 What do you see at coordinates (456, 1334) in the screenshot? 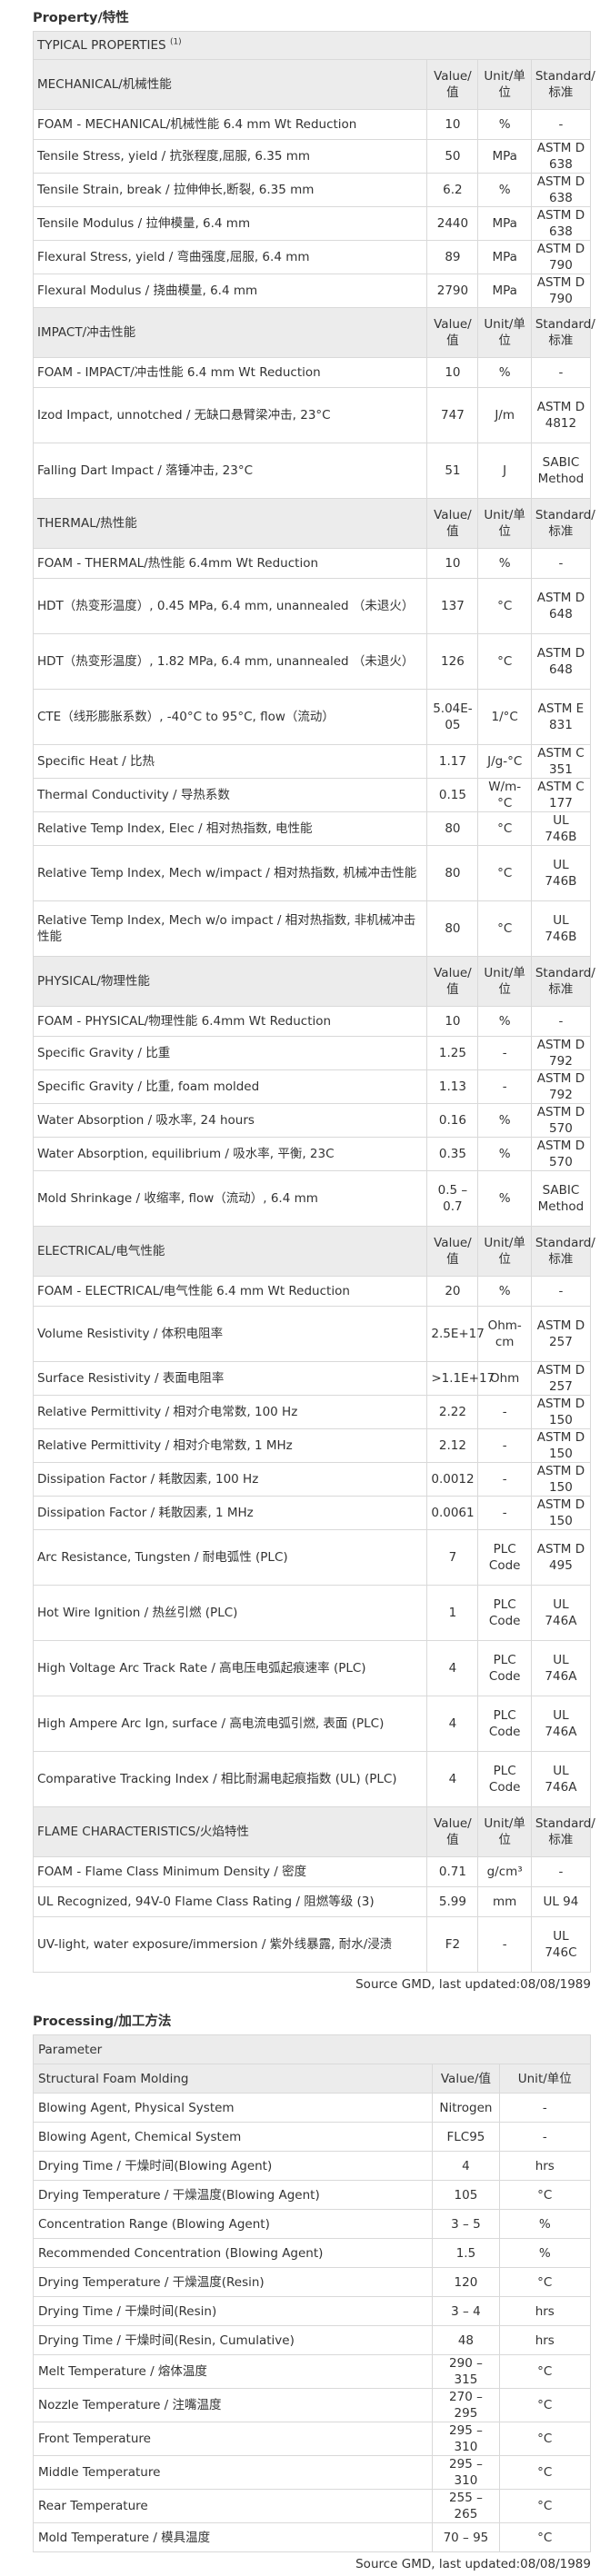
I see `property-value: 2.5E+17` at bounding box center [456, 1334].